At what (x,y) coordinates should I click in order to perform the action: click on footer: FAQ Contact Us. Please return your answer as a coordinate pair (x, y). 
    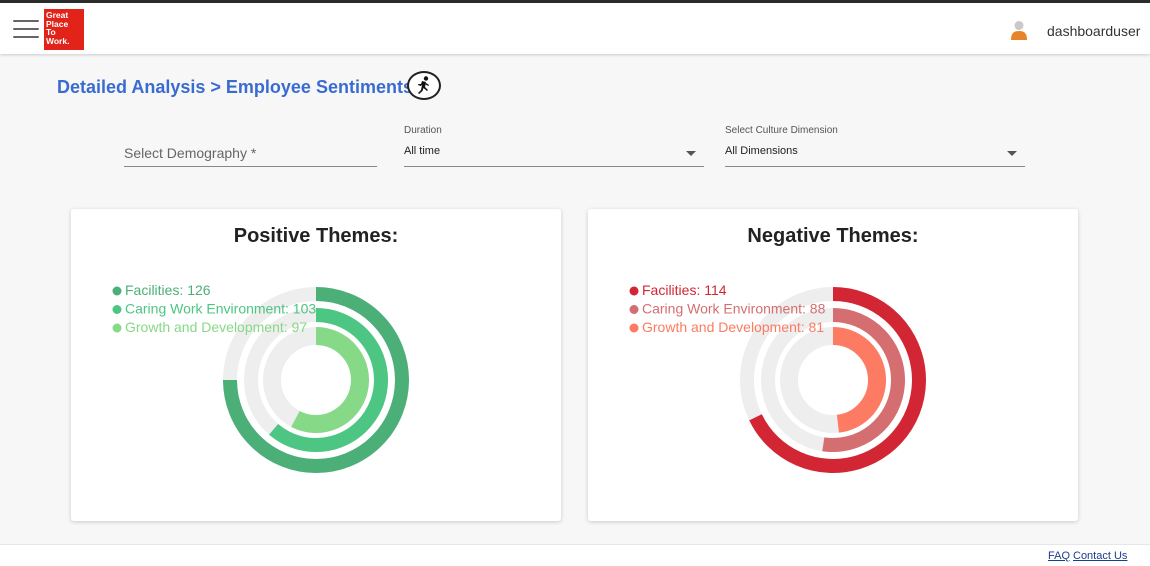
    Looking at the image, I should click on (575, 555).